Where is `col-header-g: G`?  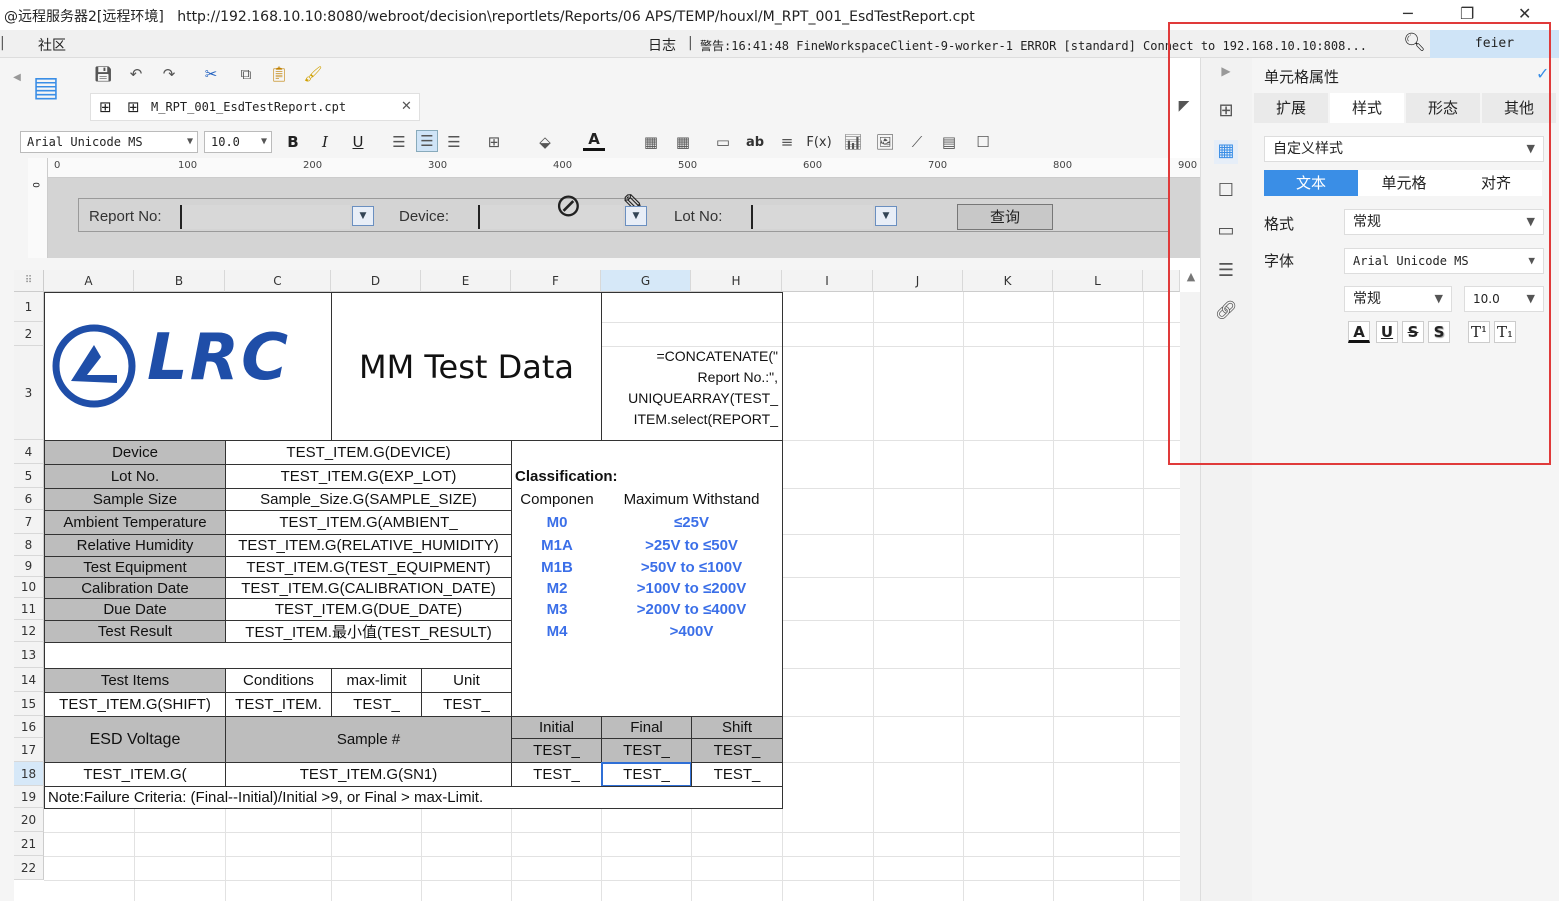
col-header-g: G is located at coordinates (646, 281).